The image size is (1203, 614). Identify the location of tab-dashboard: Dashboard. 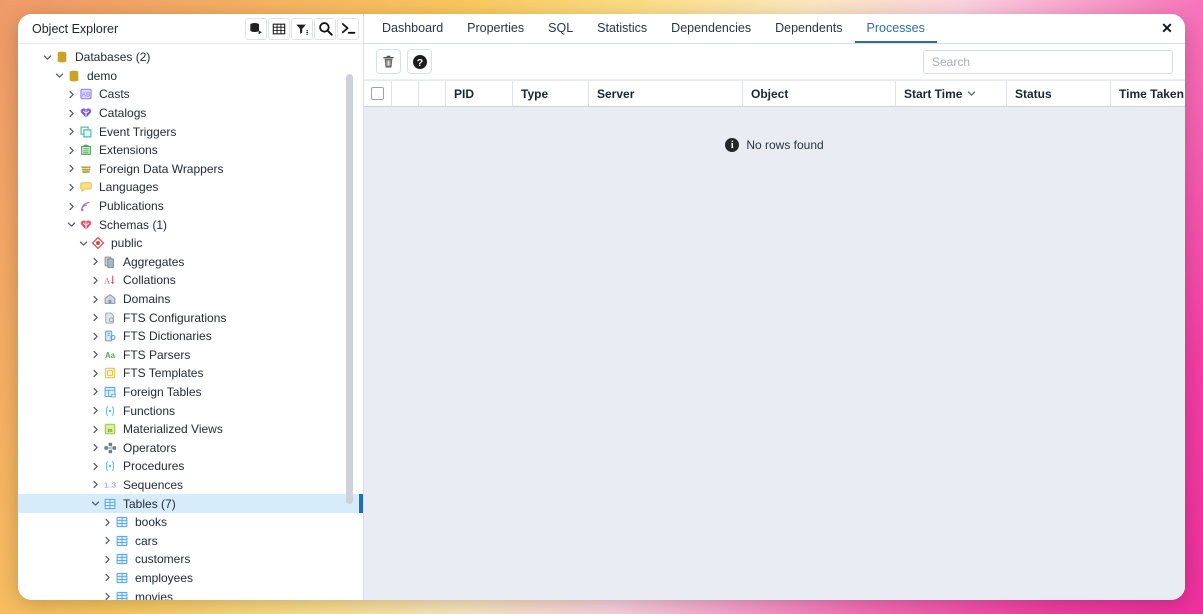
(412, 32).